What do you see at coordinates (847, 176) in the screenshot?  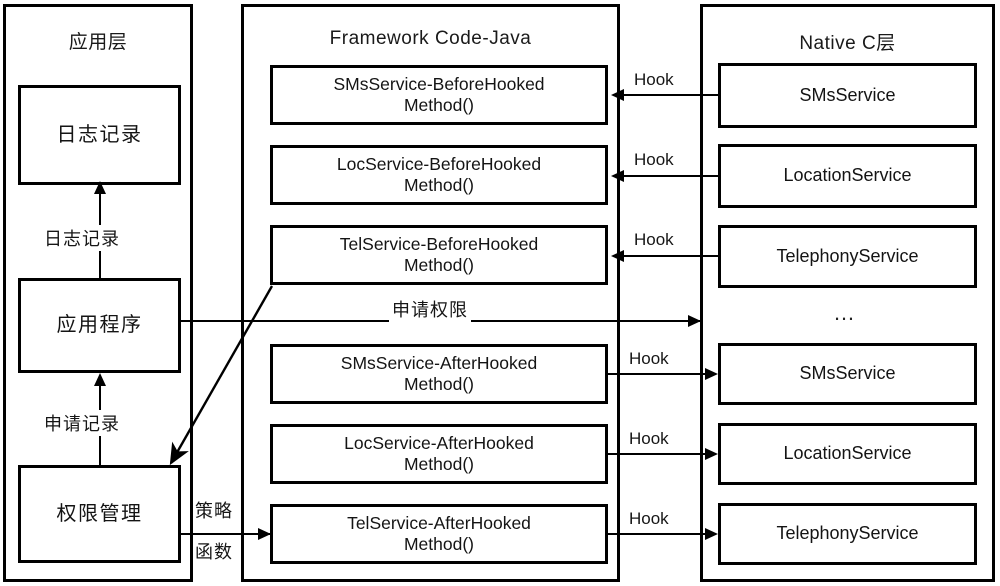 I see `node-location-service-top: LocationService` at bounding box center [847, 176].